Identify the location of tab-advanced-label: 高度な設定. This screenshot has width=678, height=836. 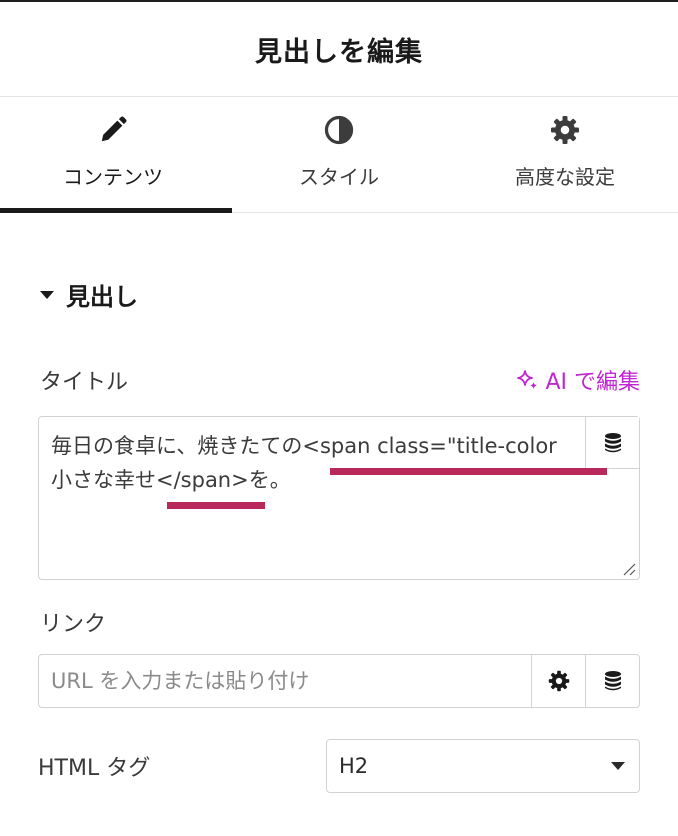
(565, 177).